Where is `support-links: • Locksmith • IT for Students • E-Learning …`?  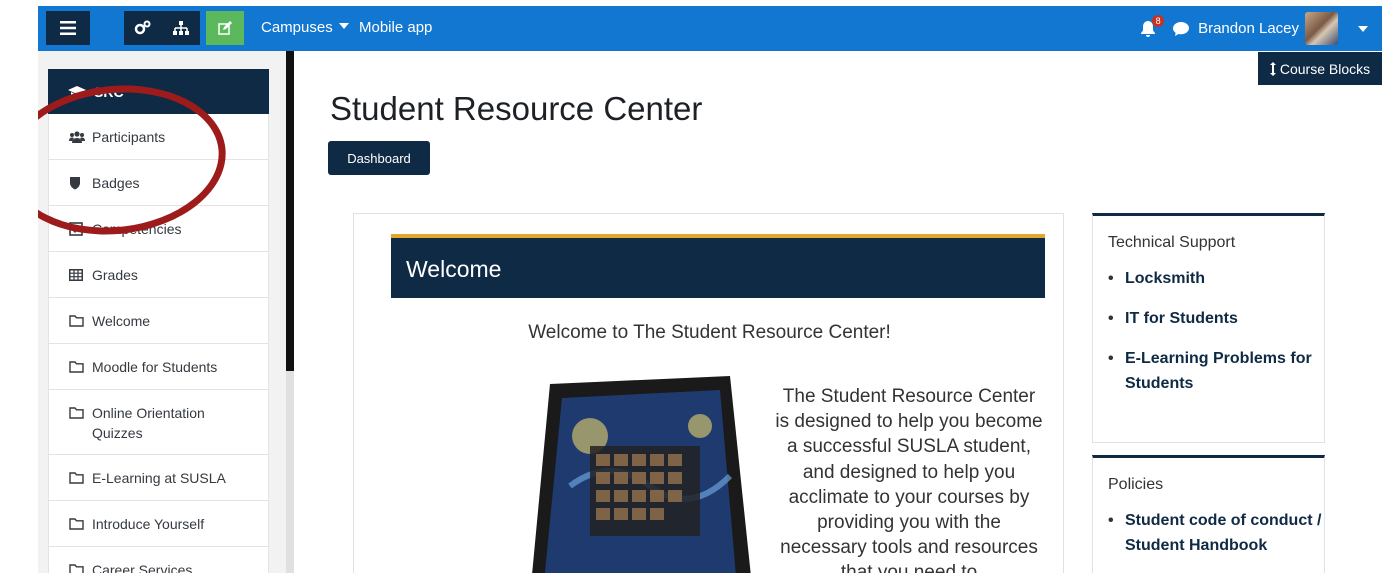
support-links: • Locksmith • IT for Students • E-Learning … is located at coordinates (1208, 324).